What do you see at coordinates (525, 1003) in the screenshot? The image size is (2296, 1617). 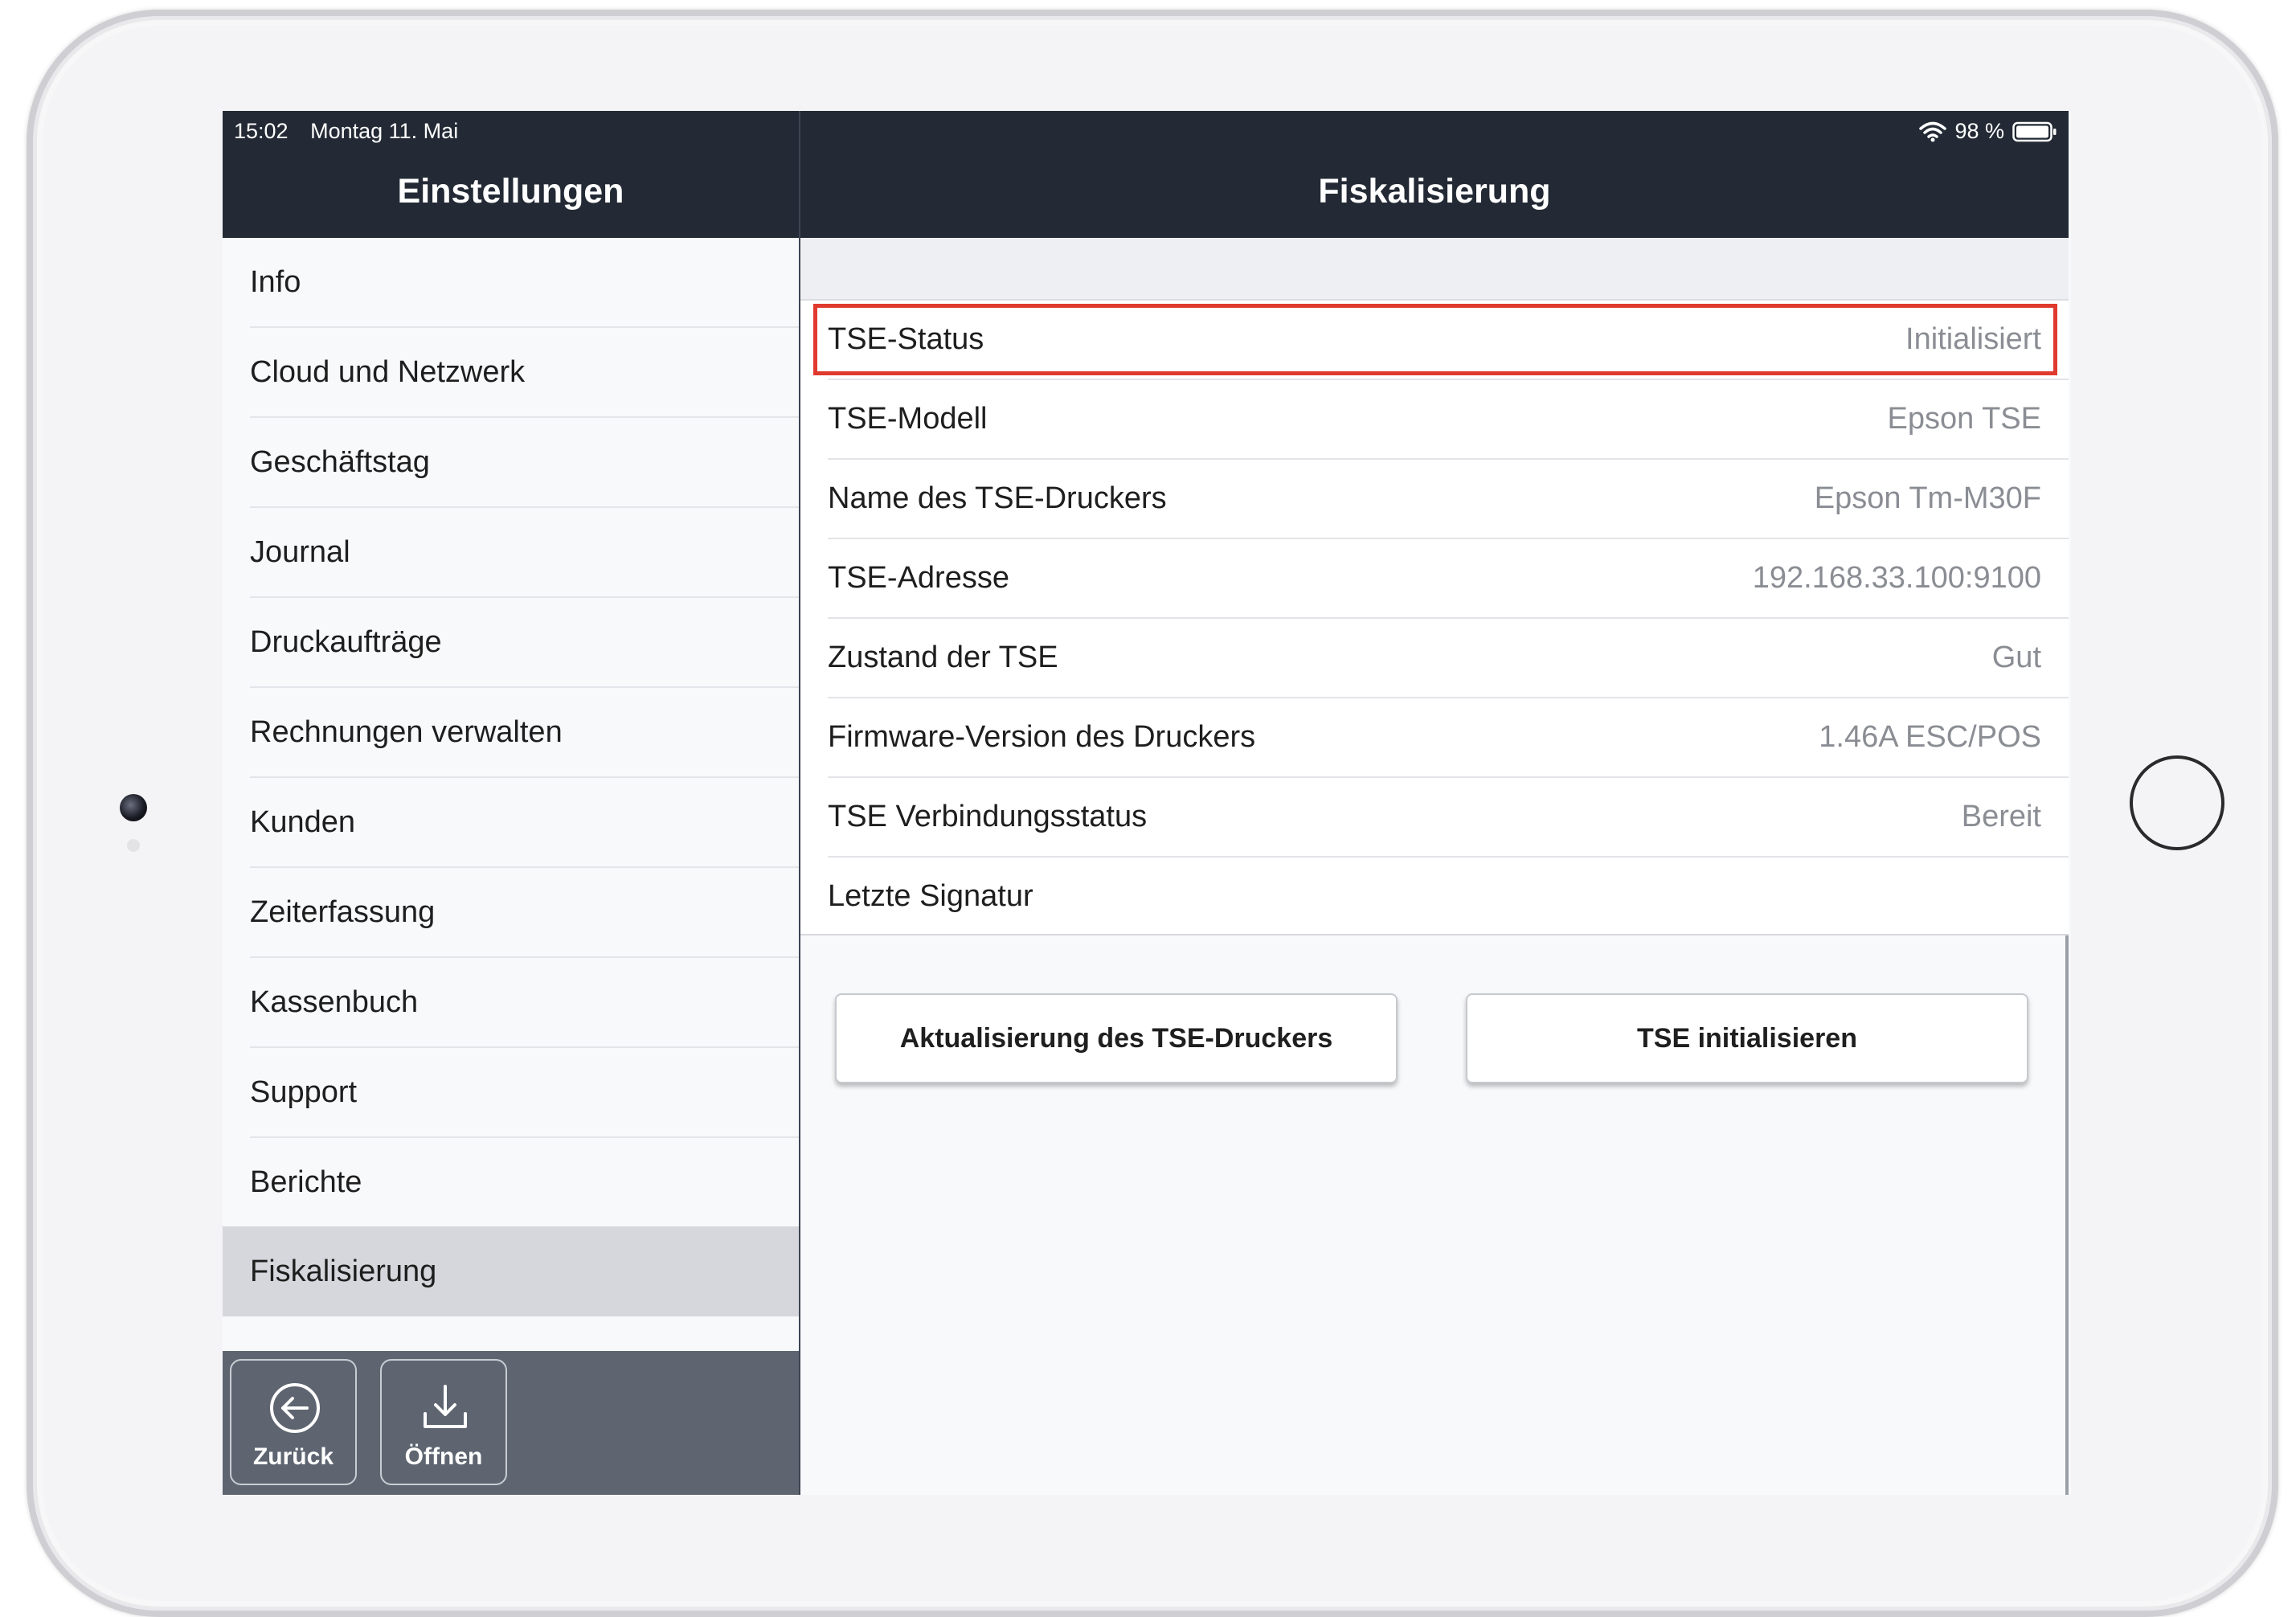 I see `sidebar-item-cashbook: Kassenbuch` at bounding box center [525, 1003].